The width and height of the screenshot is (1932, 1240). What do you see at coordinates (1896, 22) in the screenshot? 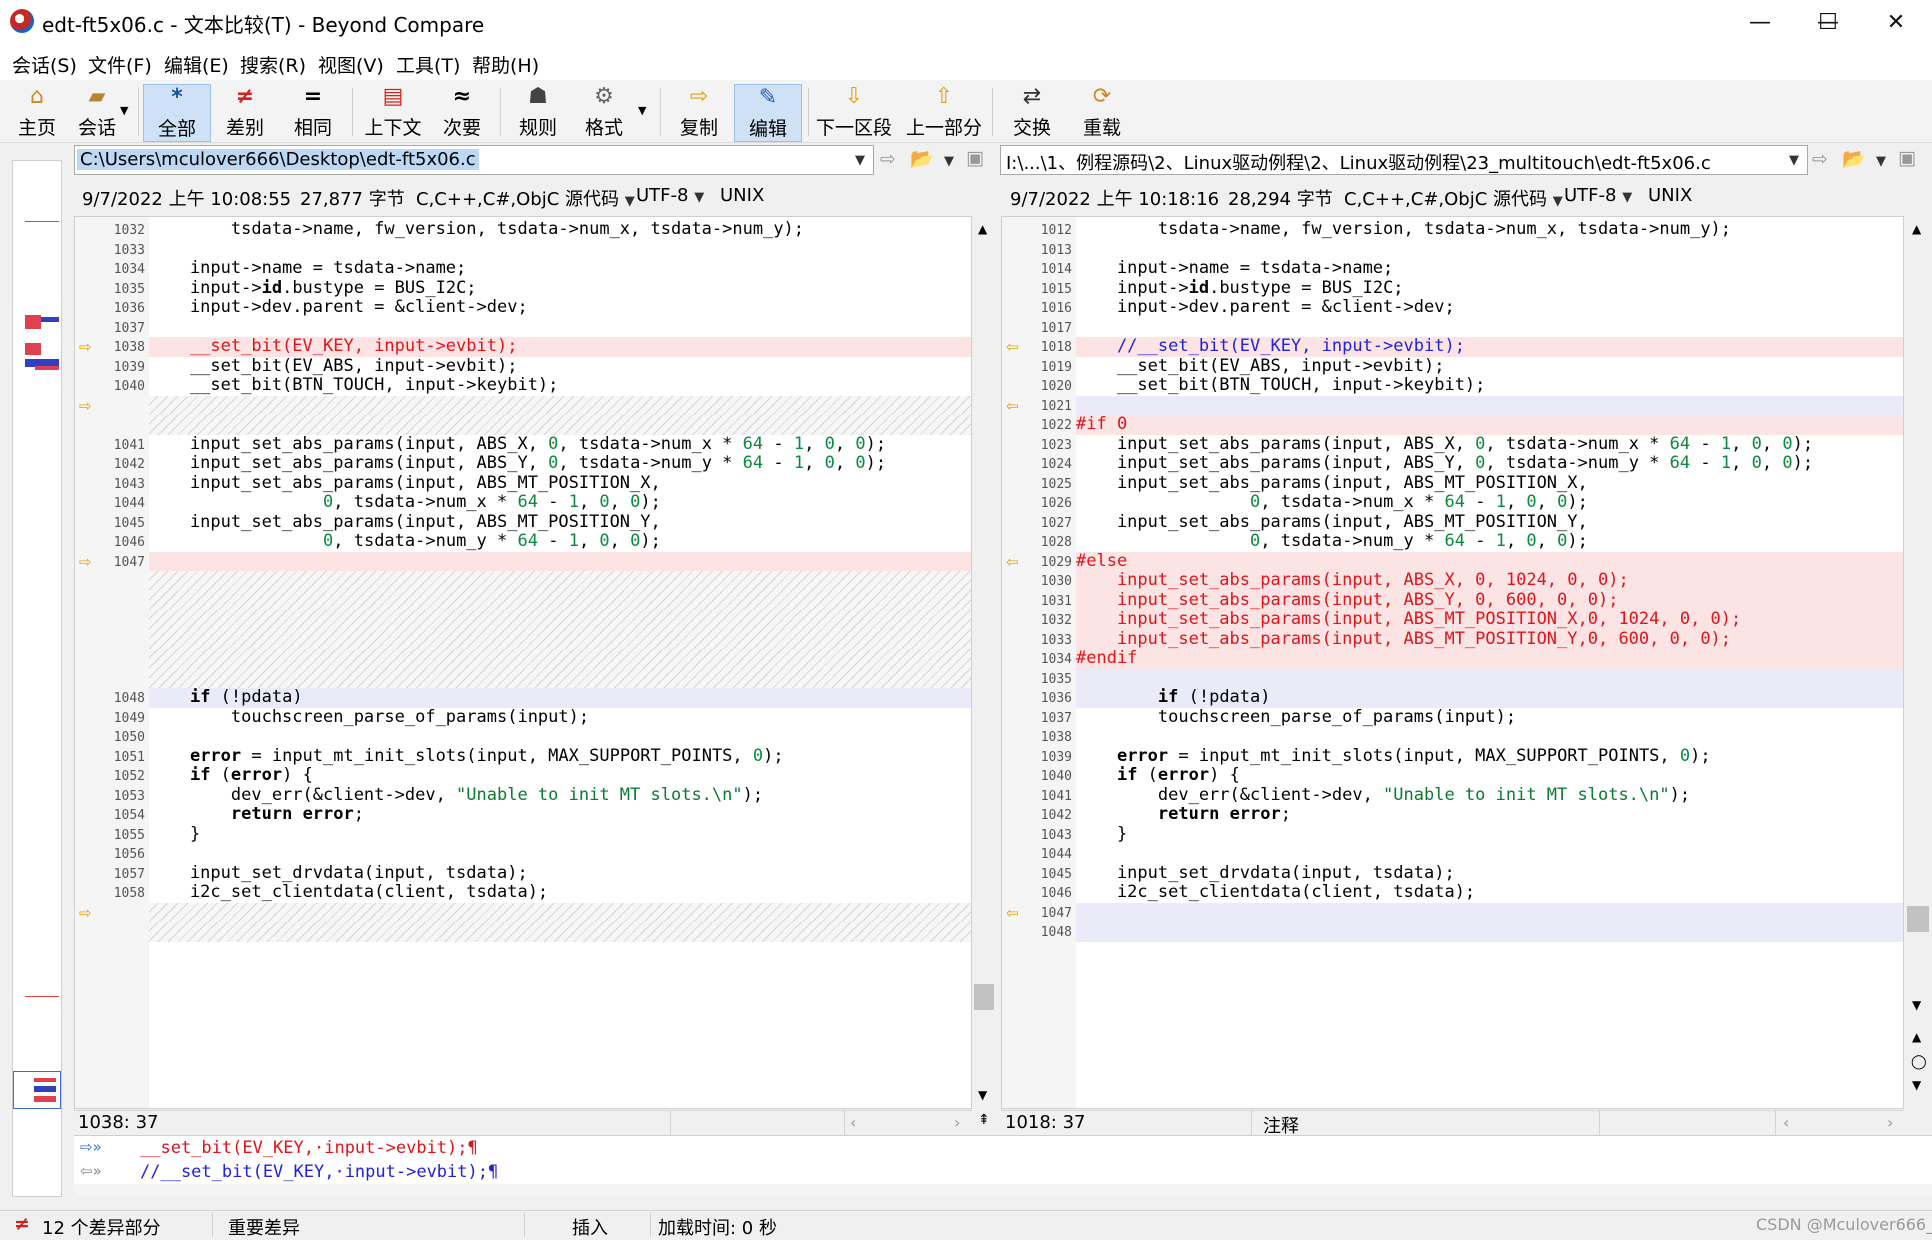
I see `close-button: ✕` at bounding box center [1896, 22].